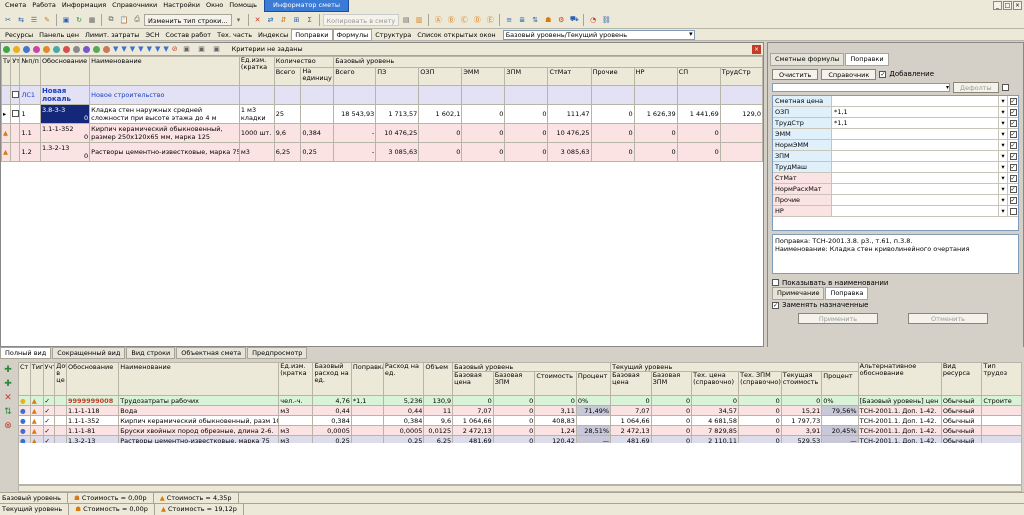 The width and height of the screenshot is (1024, 515). What do you see at coordinates (795, 74) in the screenshot?
I see `clear-button: Очистить` at bounding box center [795, 74].